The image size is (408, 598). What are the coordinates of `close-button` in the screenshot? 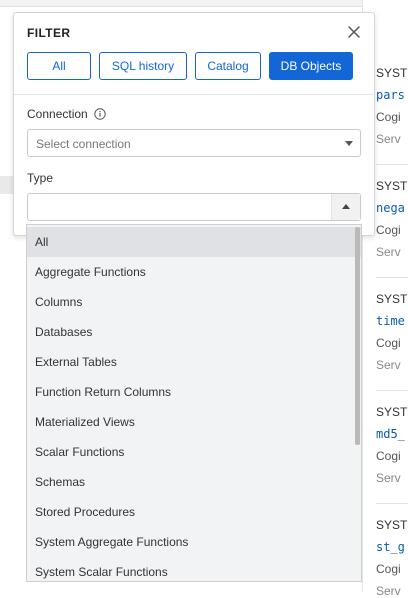 It's located at (354, 32).